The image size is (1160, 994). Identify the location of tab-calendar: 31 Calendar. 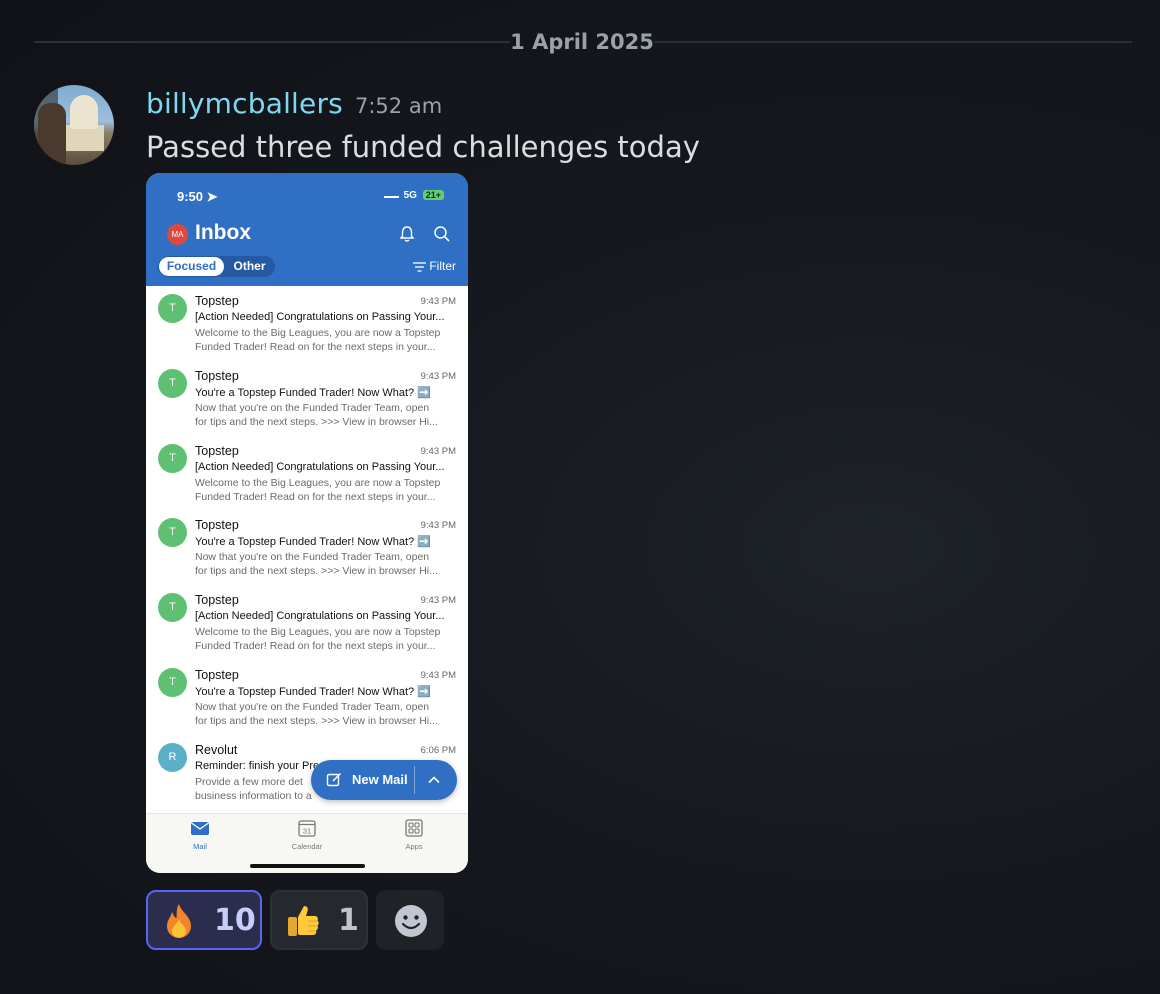
(307, 835).